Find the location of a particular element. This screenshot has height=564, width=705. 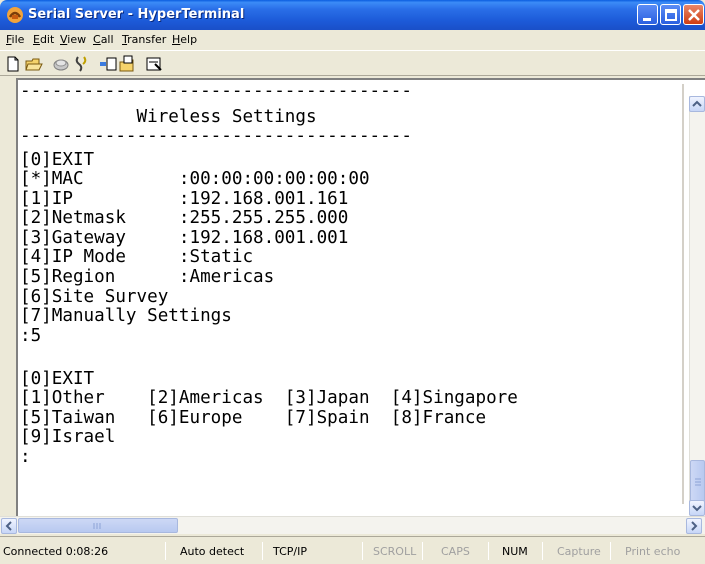

window-left-edge is located at coordinates (8, 296).